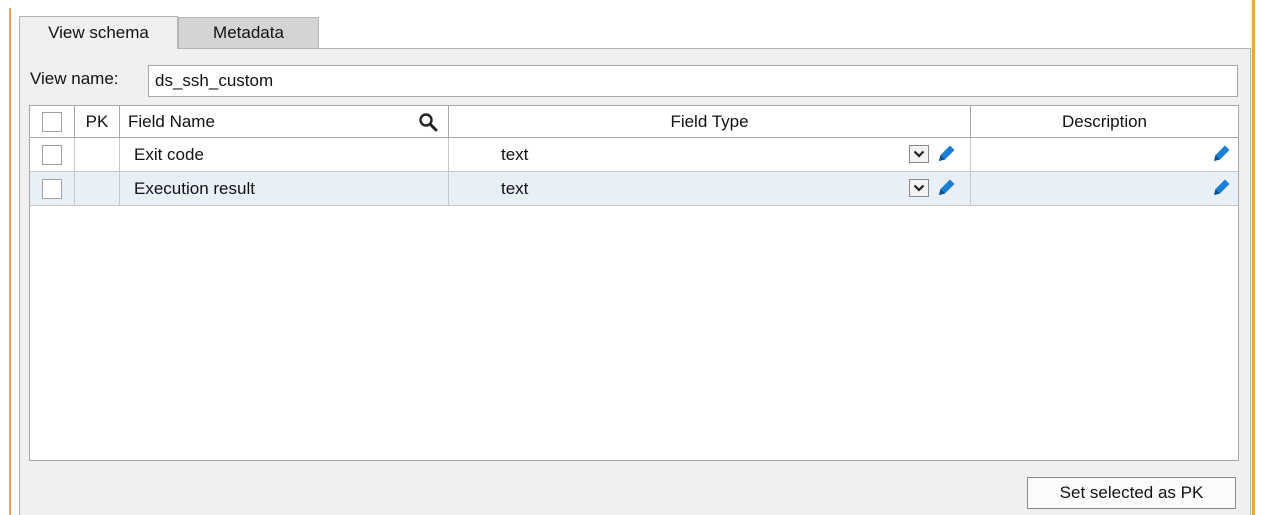 This screenshot has height=515, width=1263. I want to click on table-row: Exit code text, so click(634, 155).